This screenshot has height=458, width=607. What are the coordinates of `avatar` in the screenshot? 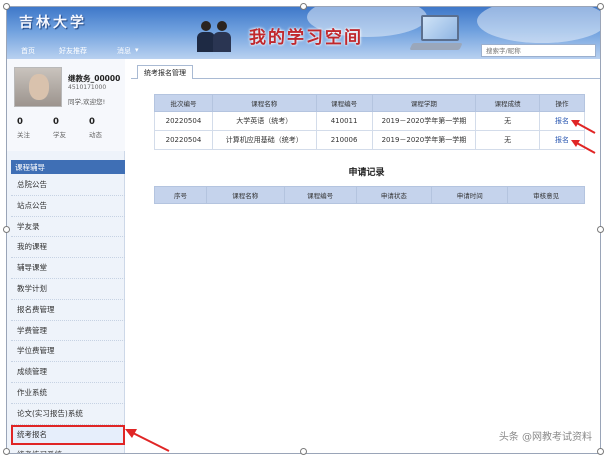 It's located at (38, 87).